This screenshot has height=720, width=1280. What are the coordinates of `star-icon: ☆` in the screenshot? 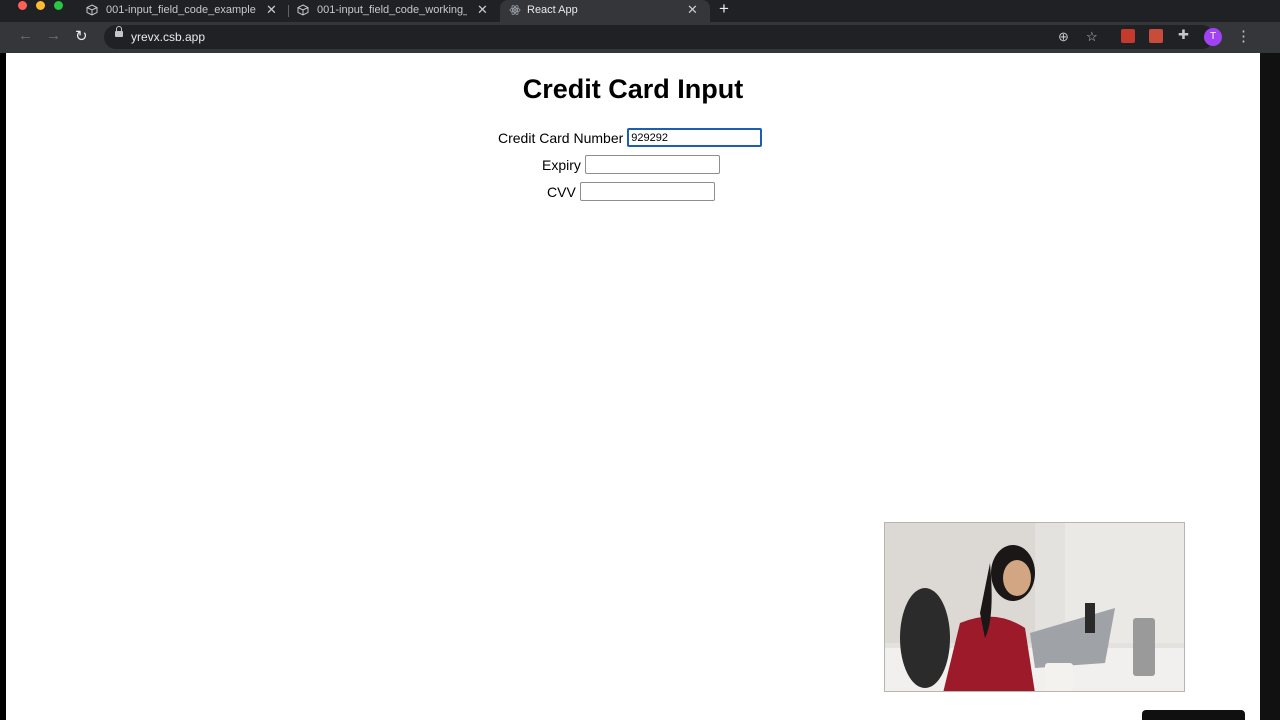 It's located at (1092, 37).